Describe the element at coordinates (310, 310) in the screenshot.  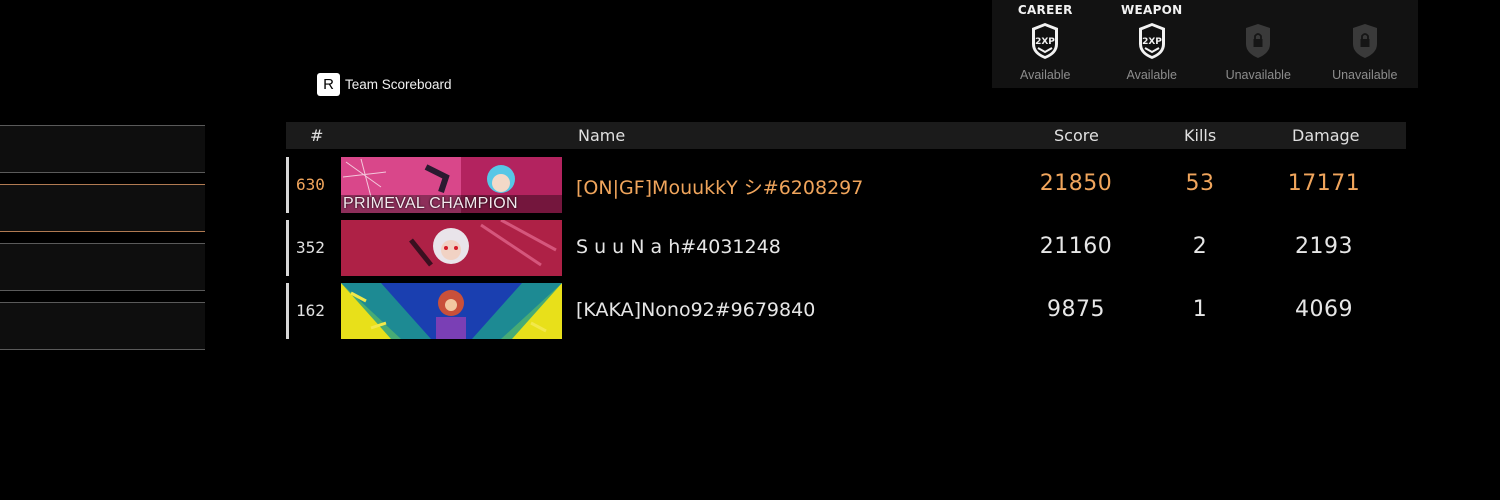
I see `player-level: 162` at that location.